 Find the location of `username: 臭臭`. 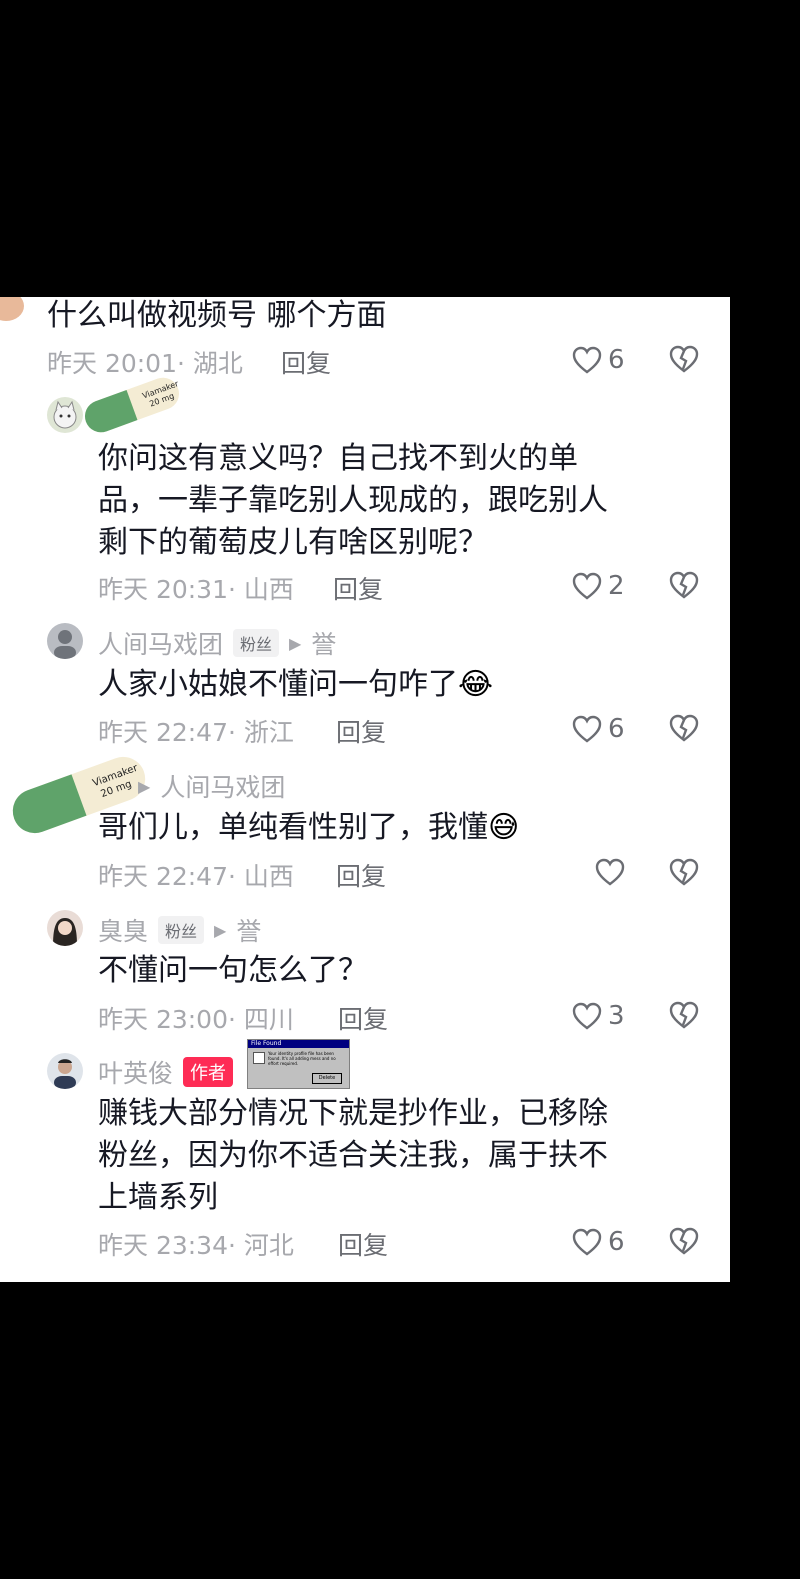

username: 臭臭 is located at coordinates (123, 930).